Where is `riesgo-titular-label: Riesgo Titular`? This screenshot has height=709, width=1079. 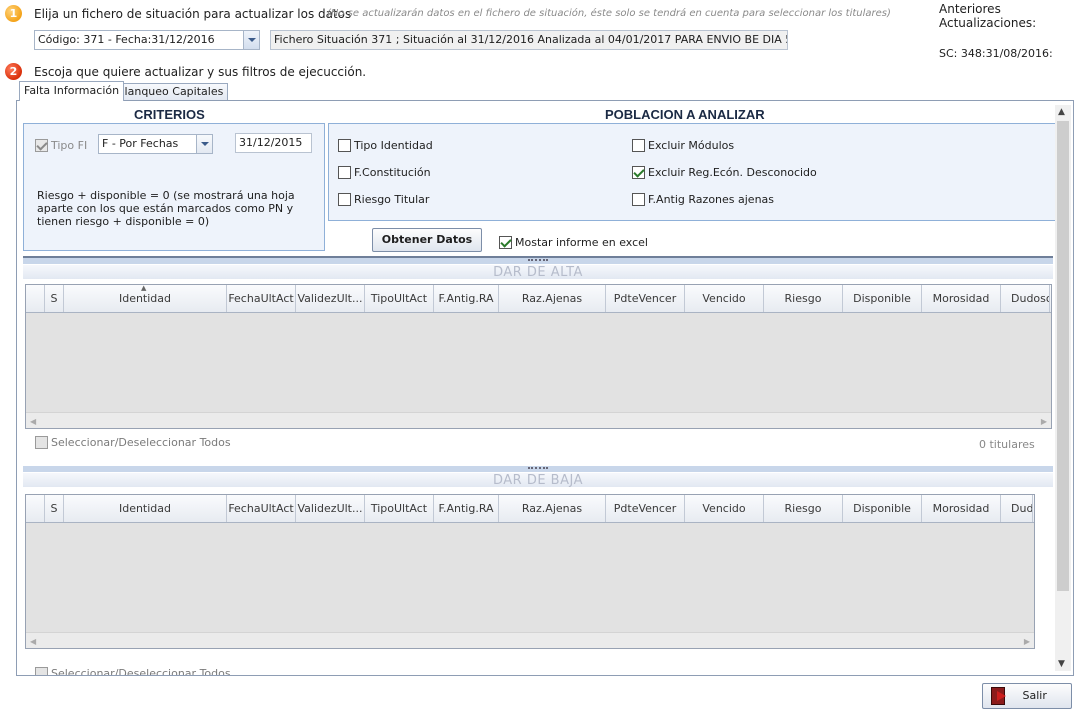
riesgo-titular-label: Riesgo Titular is located at coordinates (392, 199).